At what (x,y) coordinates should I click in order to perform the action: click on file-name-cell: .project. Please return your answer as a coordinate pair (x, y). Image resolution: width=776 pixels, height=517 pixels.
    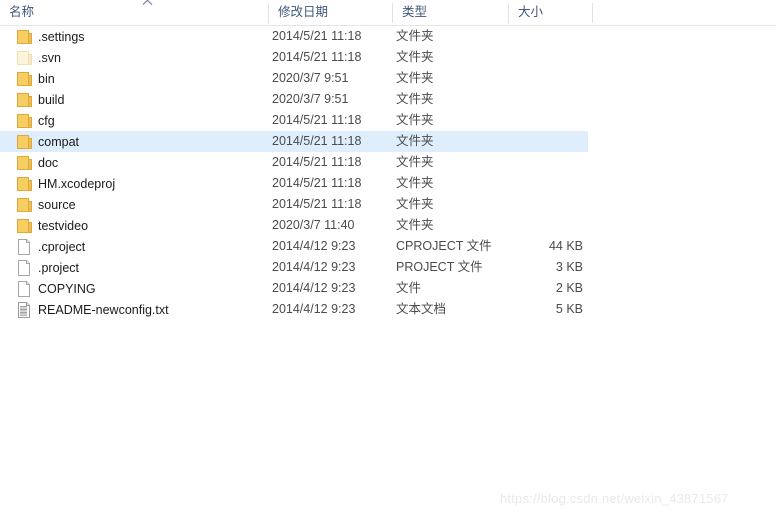
    Looking at the image, I should click on (134, 267).